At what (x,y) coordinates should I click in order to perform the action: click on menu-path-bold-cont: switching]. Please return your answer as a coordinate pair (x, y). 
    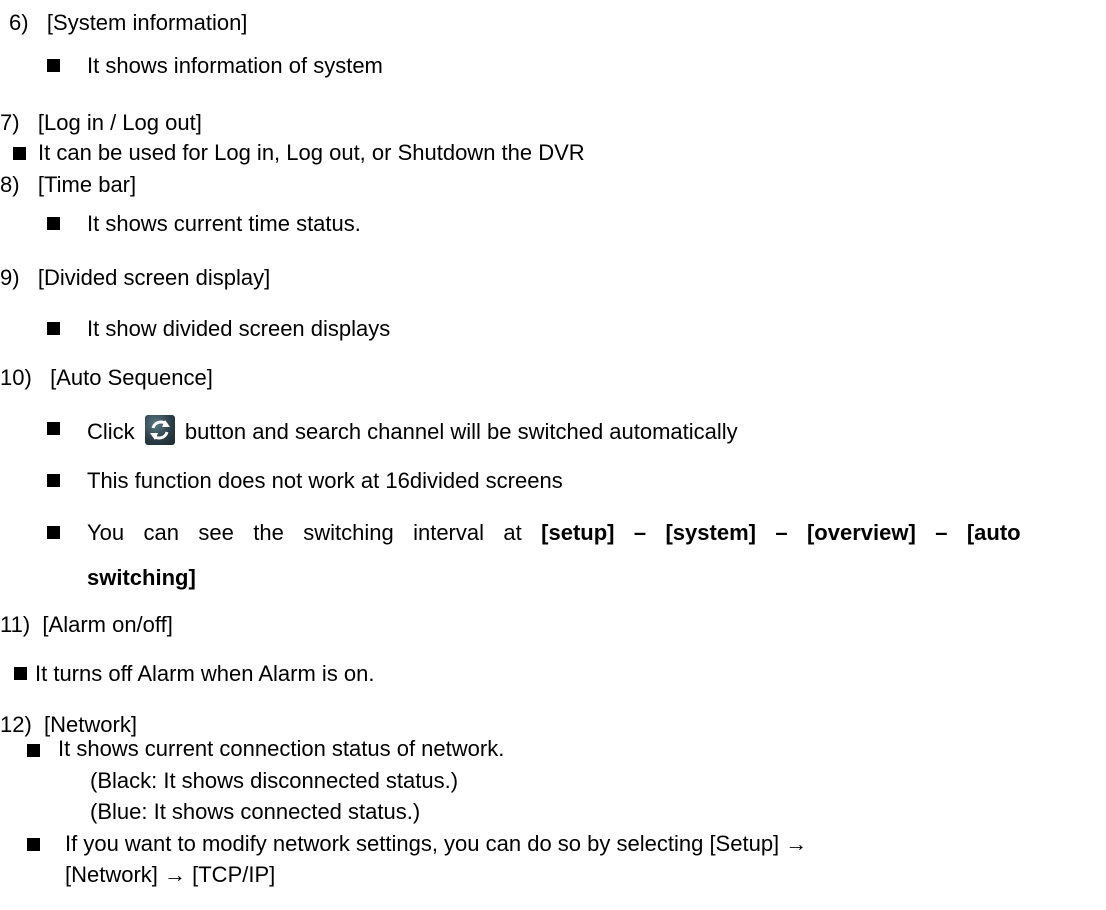
    Looking at the image, I should click on (141, 577).